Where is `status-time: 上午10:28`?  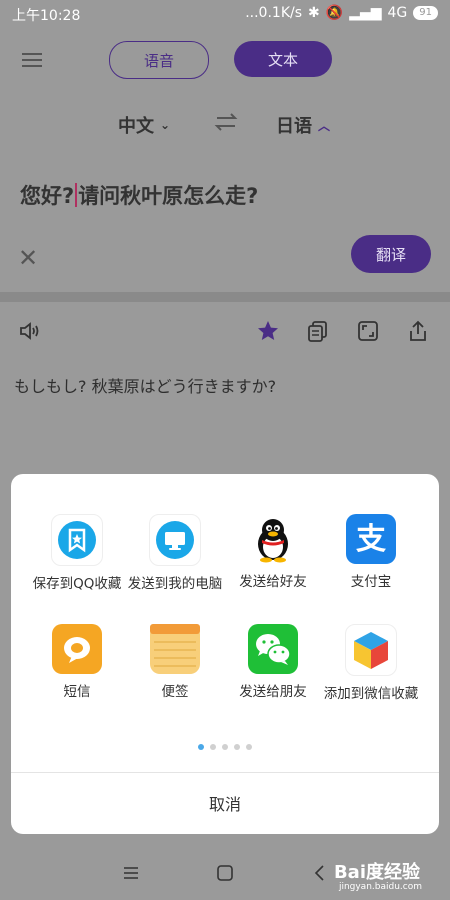 status-time: 上午10:28 is located at coordinates (46, 16).